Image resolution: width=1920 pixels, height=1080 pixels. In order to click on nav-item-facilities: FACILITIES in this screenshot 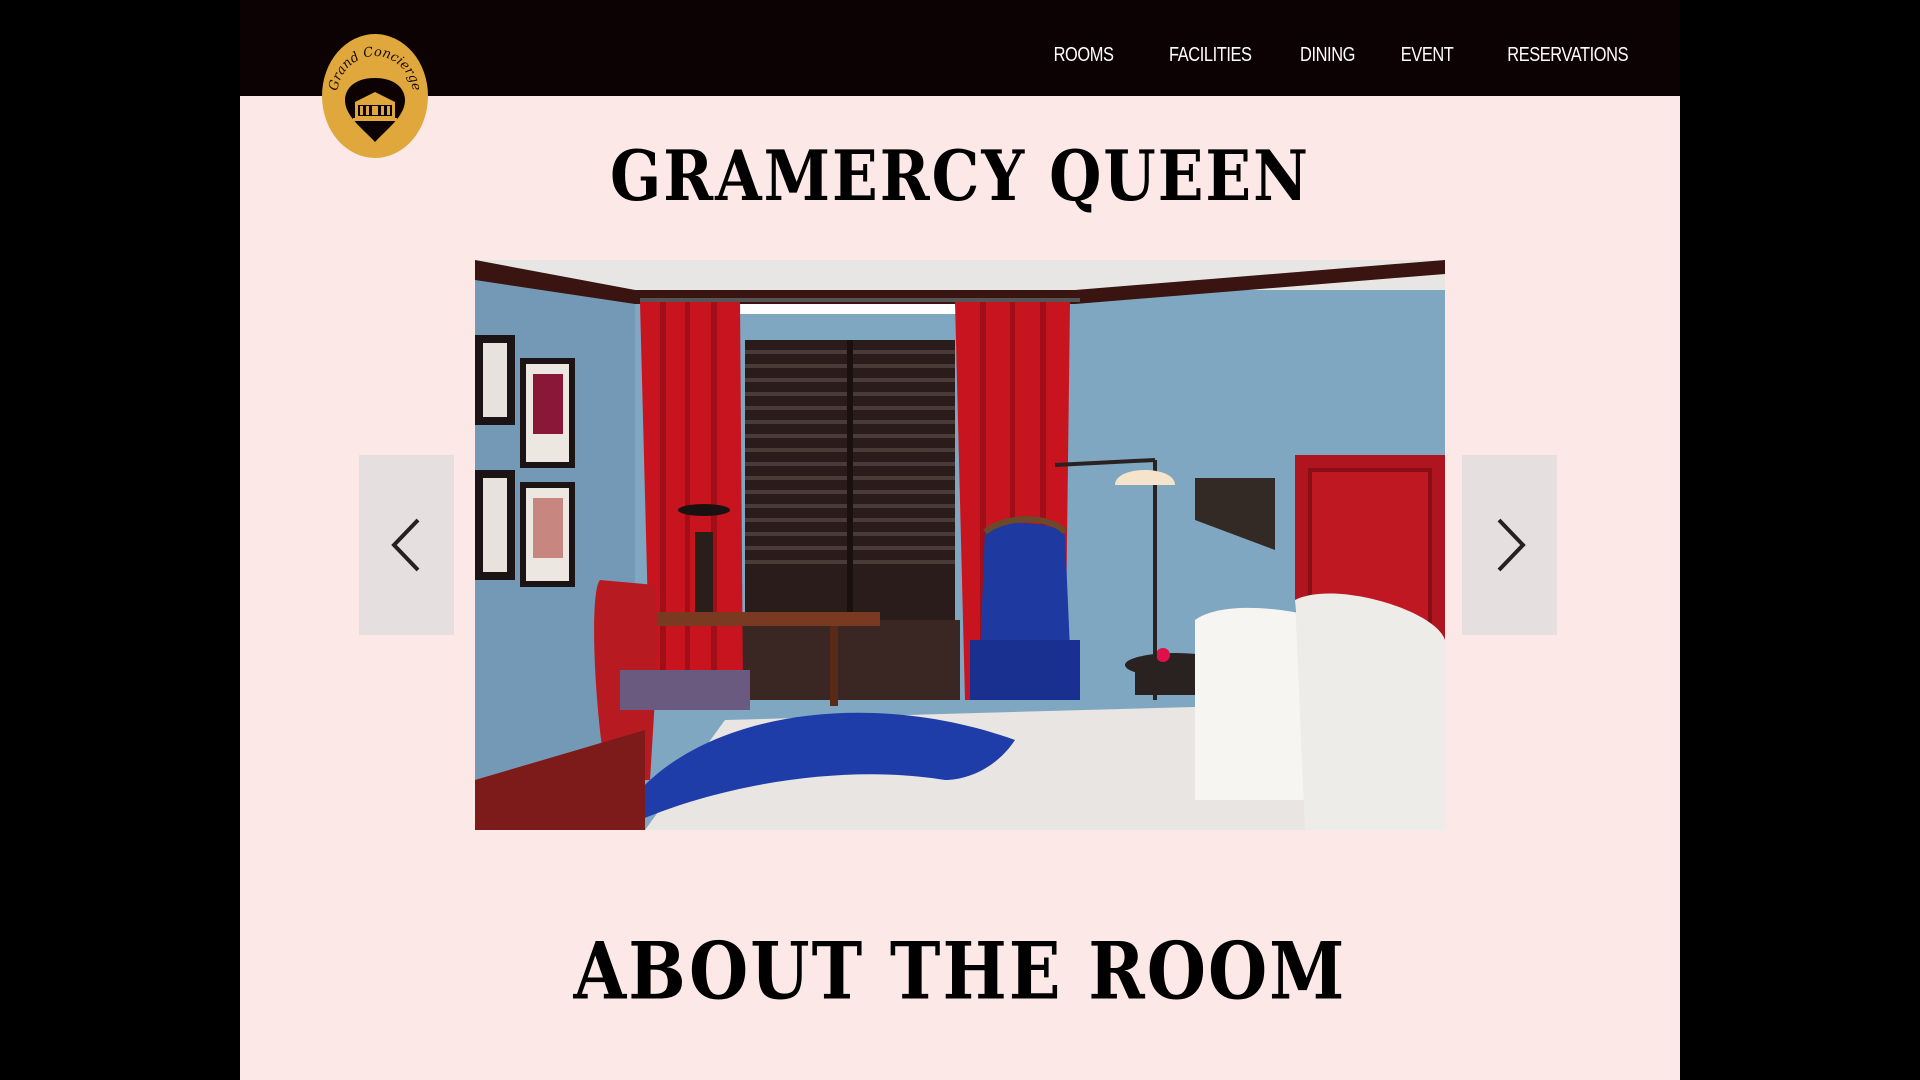, I will do `click(1210, 55)`.